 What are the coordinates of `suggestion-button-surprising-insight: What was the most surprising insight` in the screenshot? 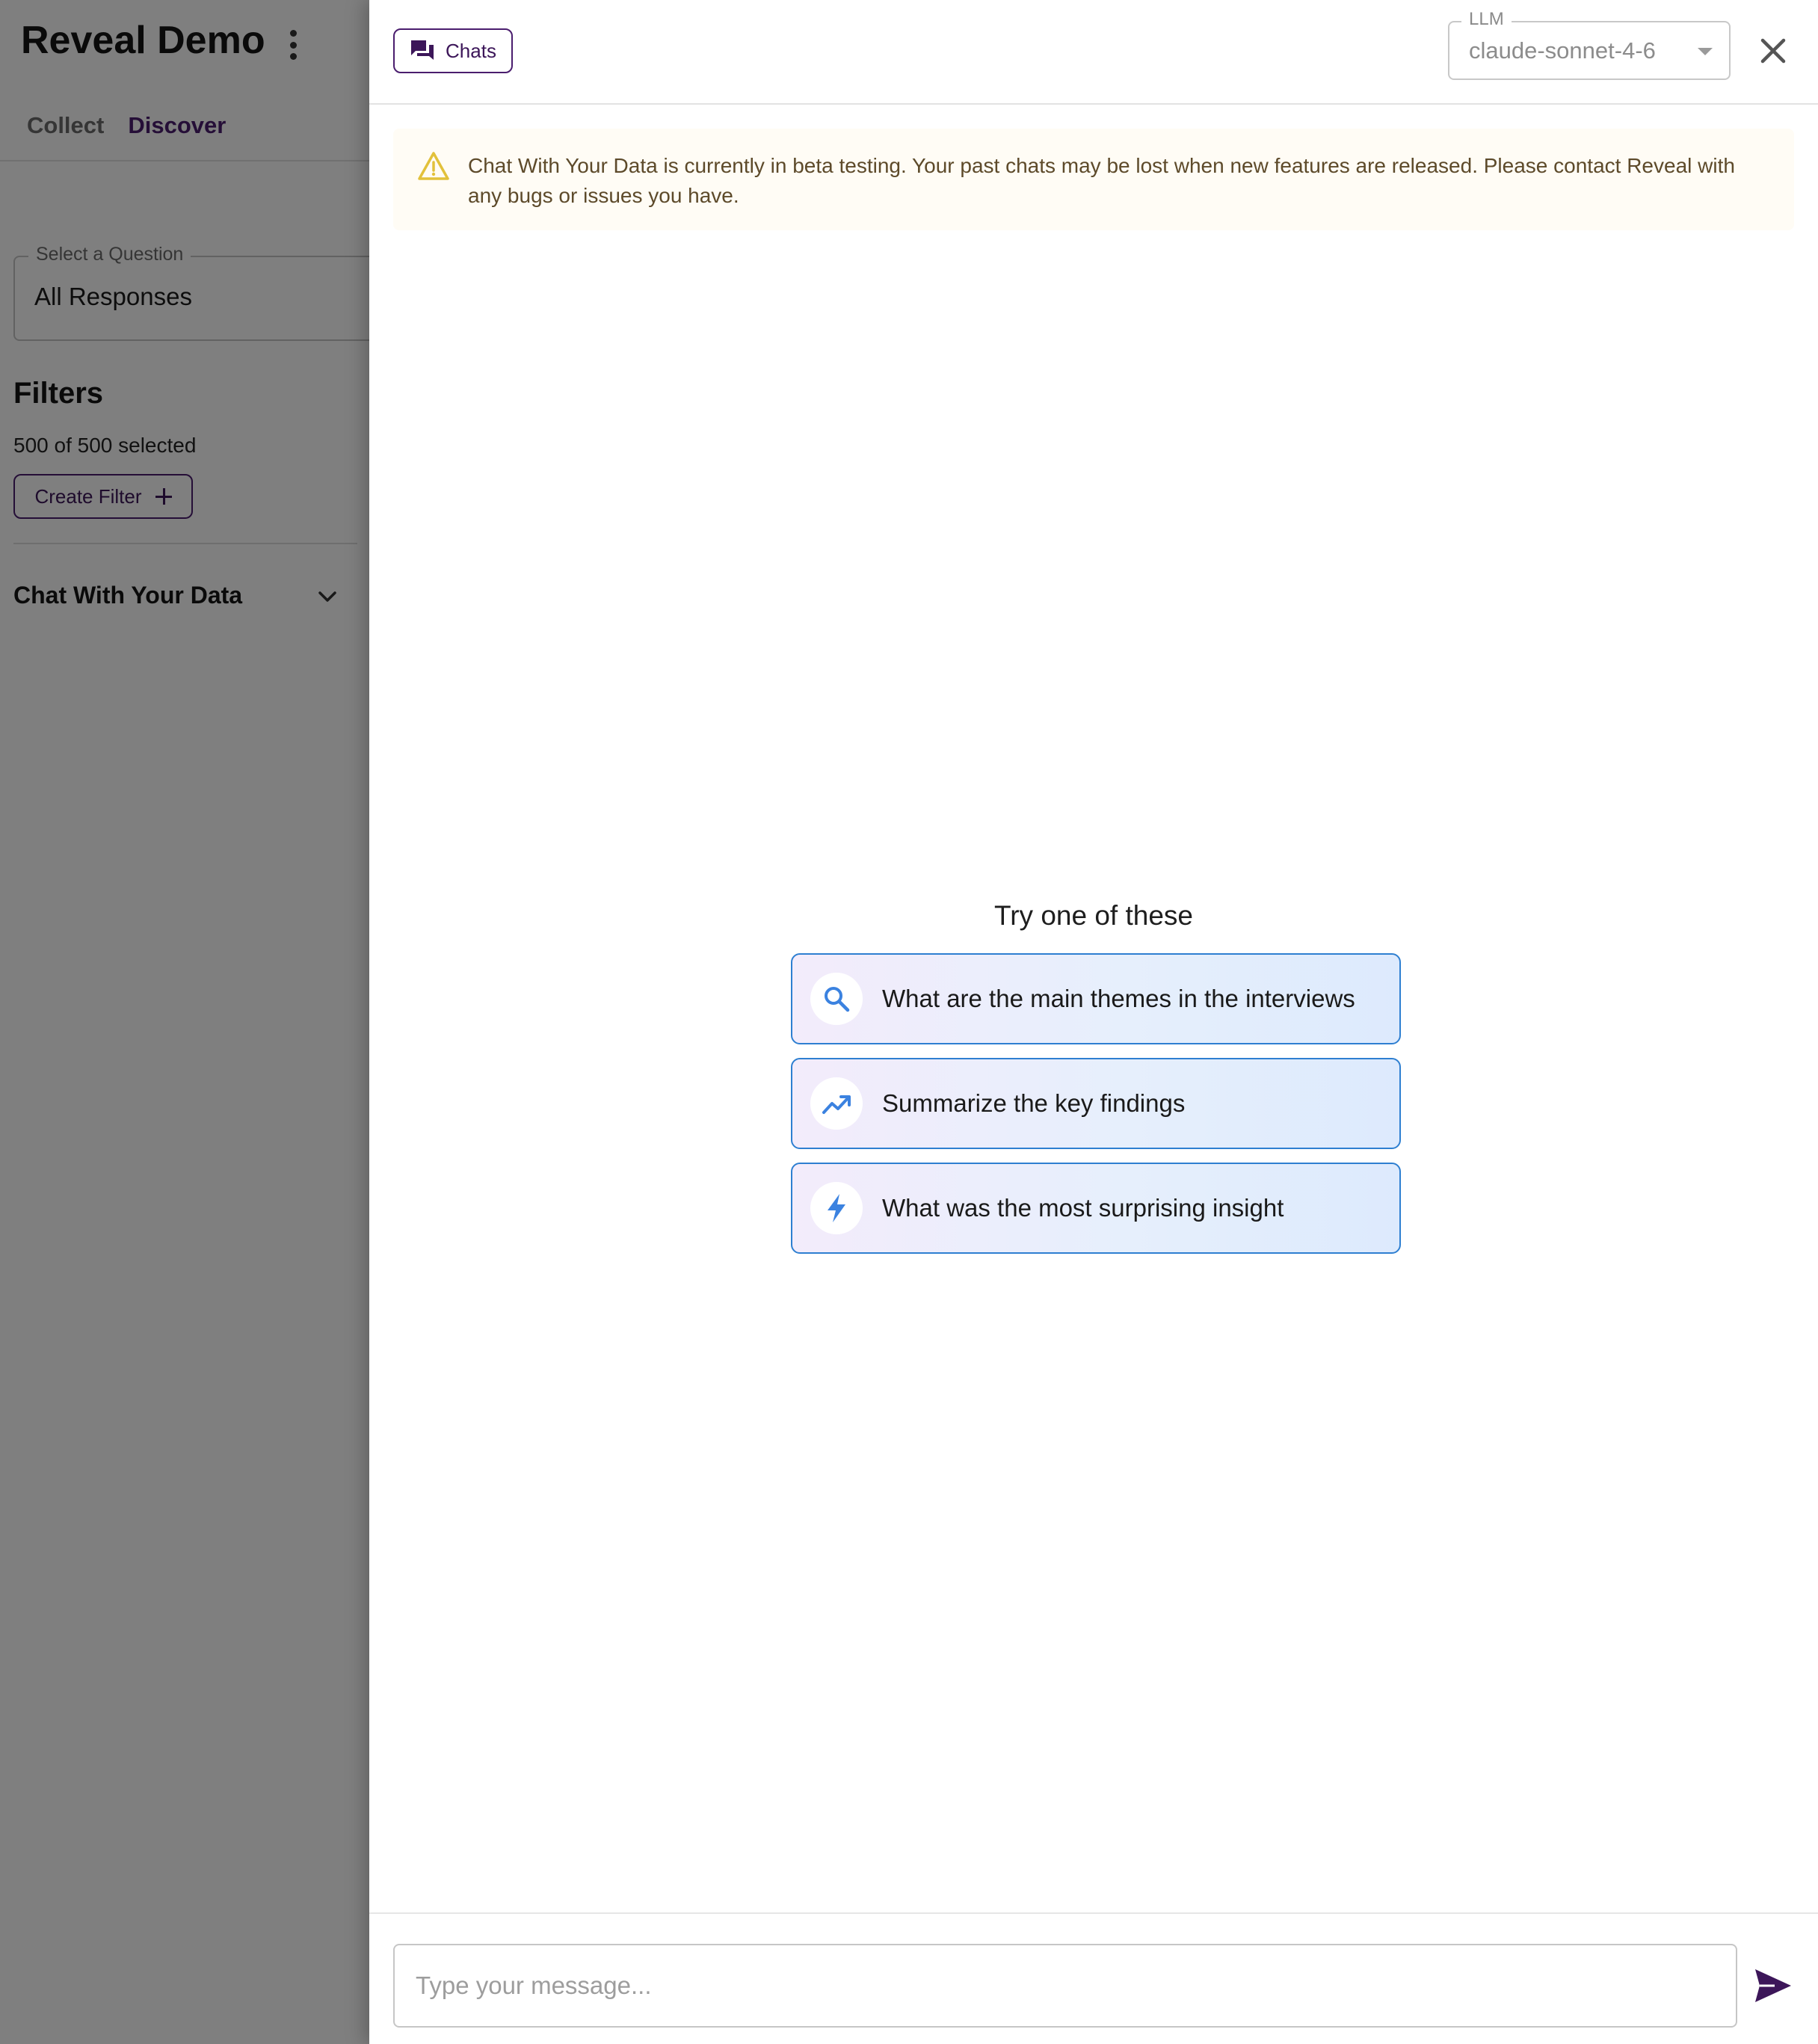 It's located at (1096, 1208).